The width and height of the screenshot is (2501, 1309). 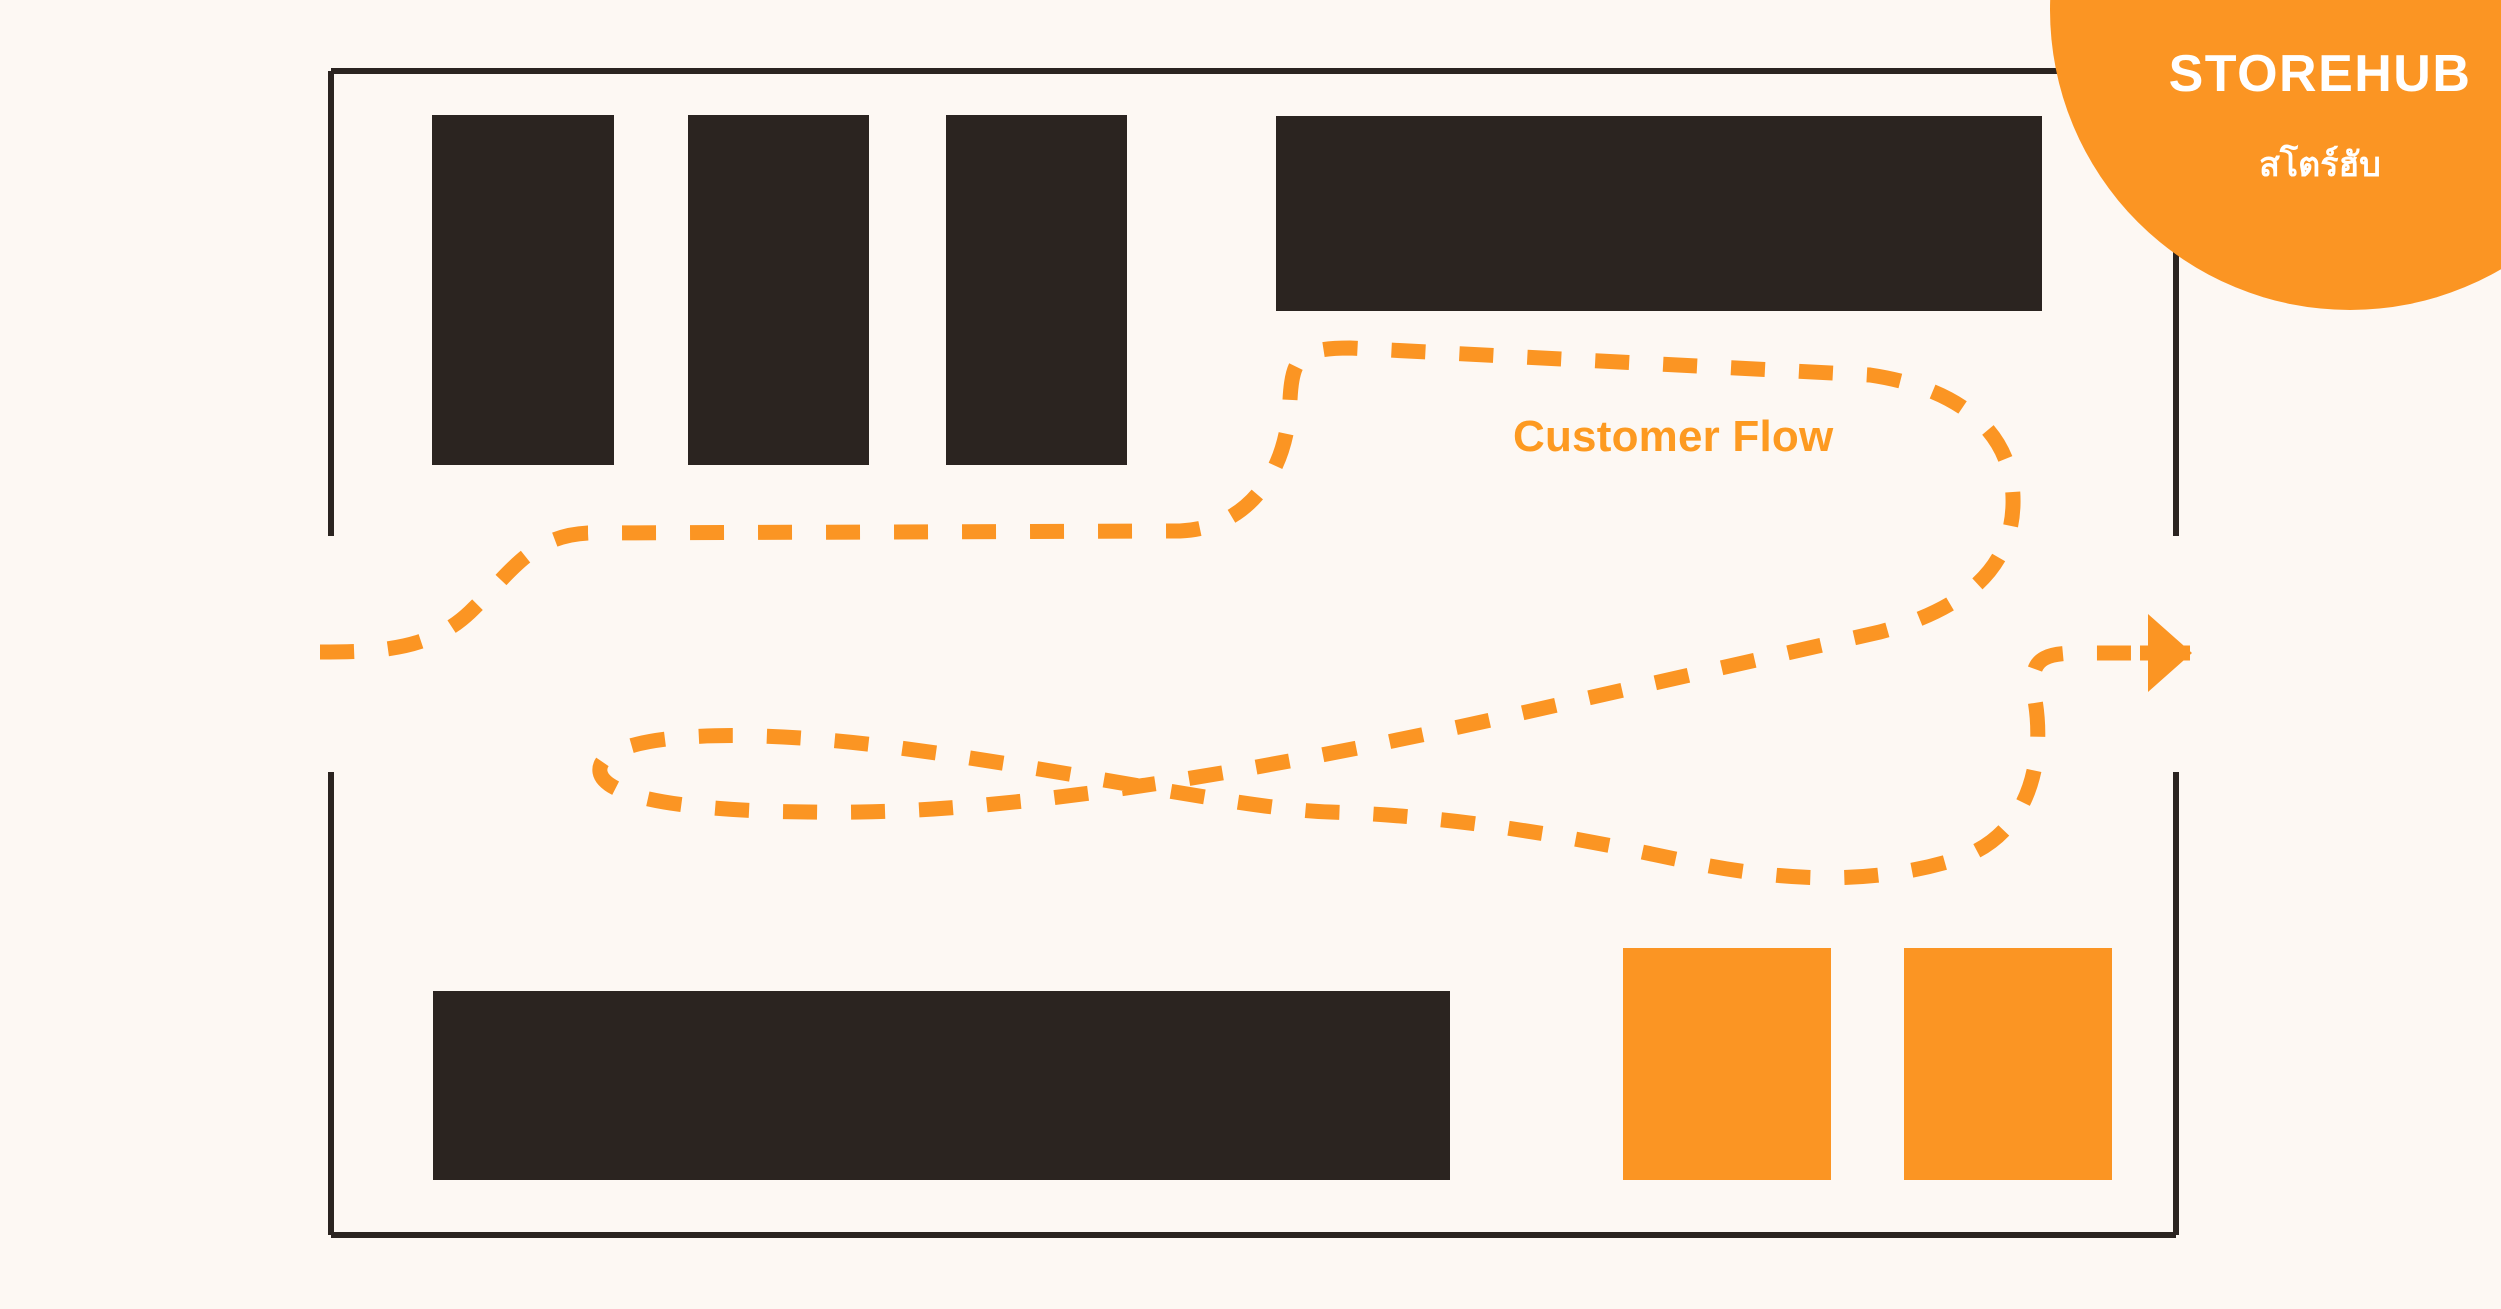 What do you see at coordinates (1673, 436) in the screenshot?
I see `customer-flow-label: Customer Flow` at bounding box center [1673, 436].